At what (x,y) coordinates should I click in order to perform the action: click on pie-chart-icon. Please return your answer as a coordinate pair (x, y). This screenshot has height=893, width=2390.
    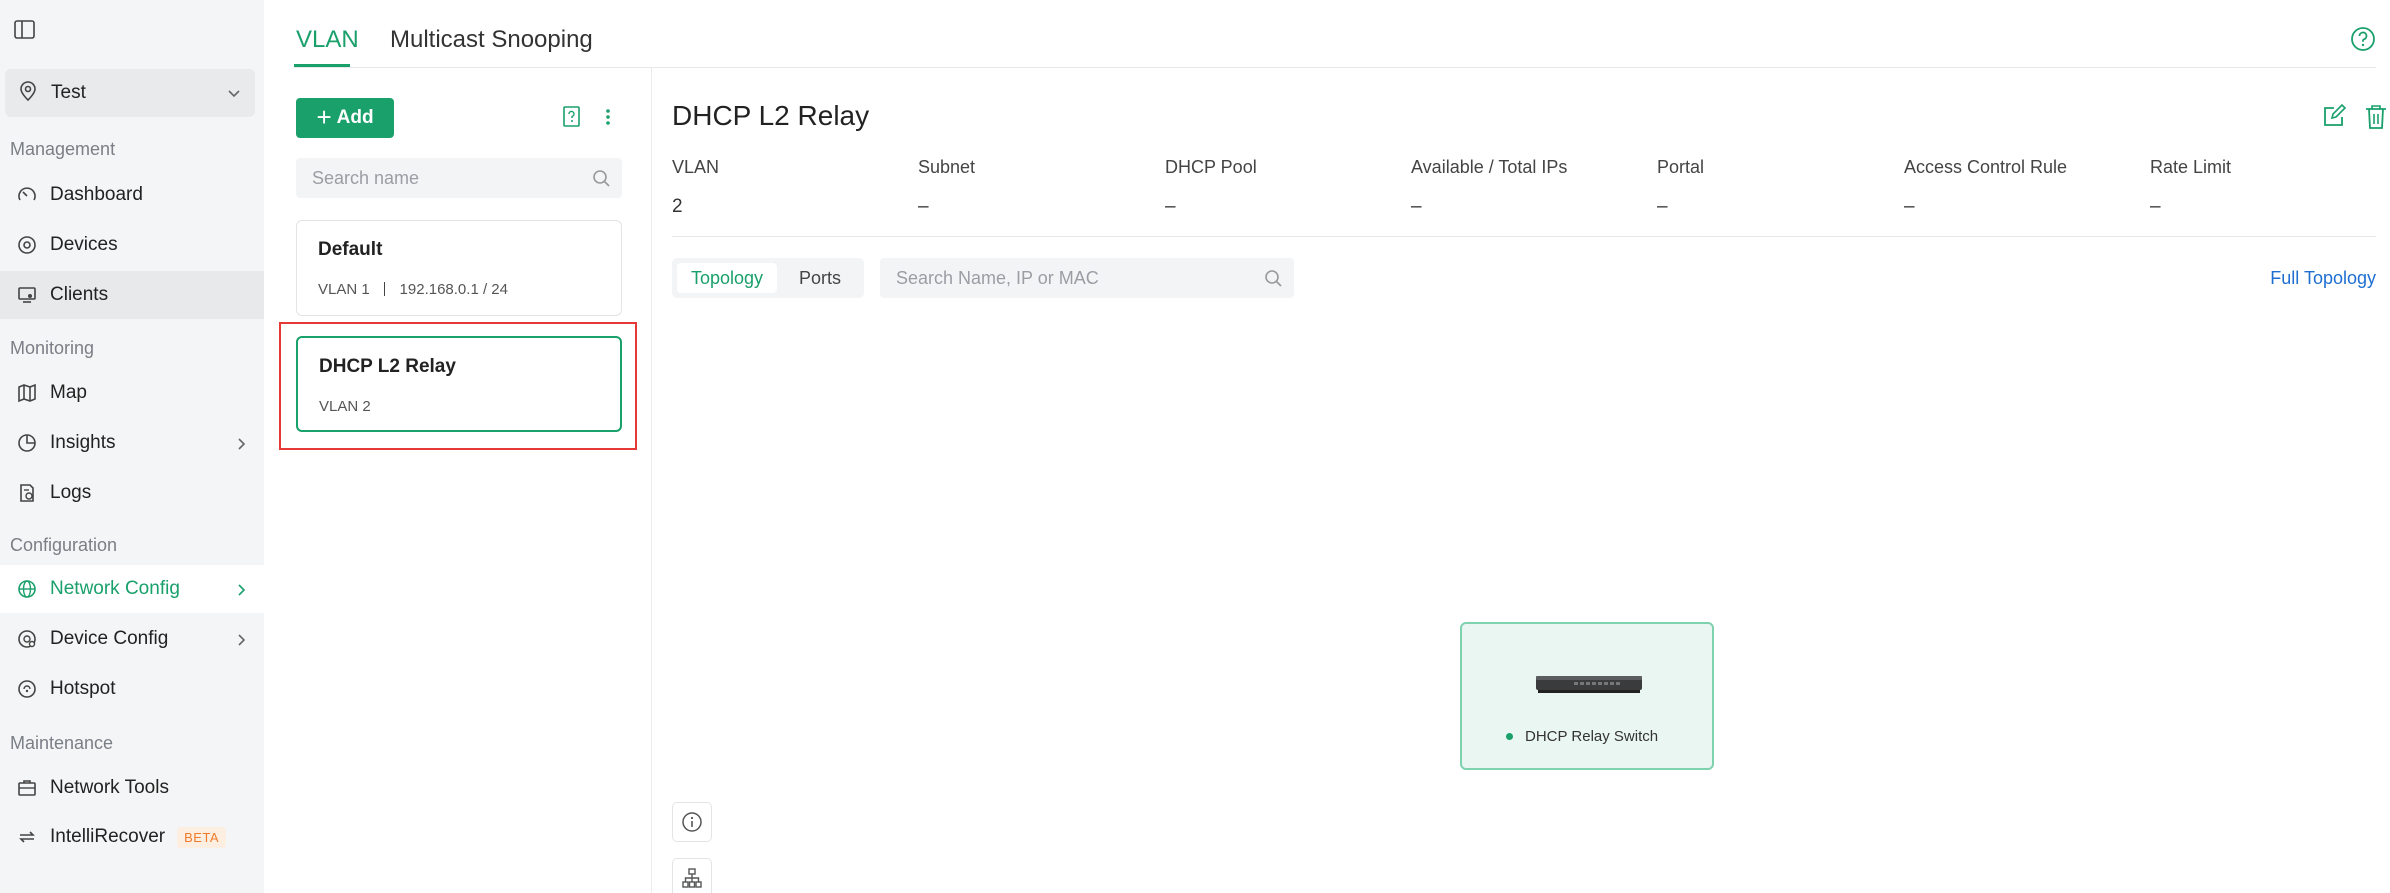
    Looking at the image, I should click on (27, 443).